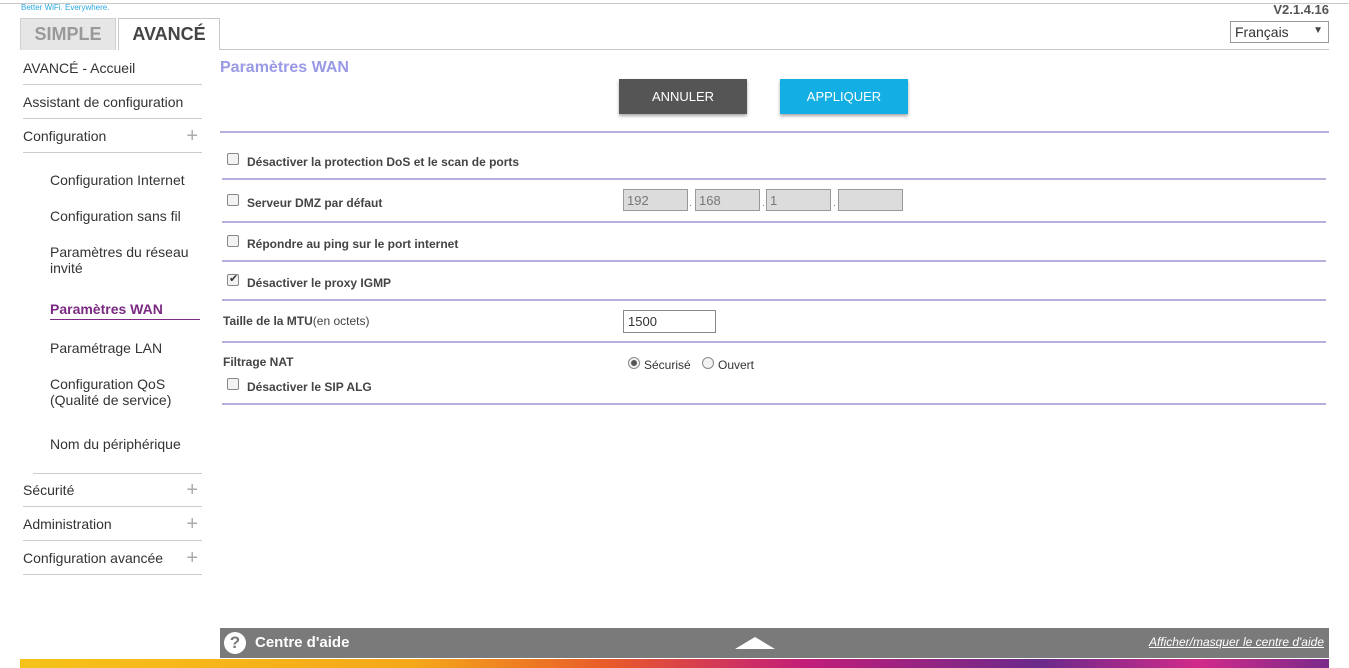  Describe the element at coordinates (125, 216) in the screenshot. I see `sidebar-item-wireless-setup: Configuration sans fil` at that location.